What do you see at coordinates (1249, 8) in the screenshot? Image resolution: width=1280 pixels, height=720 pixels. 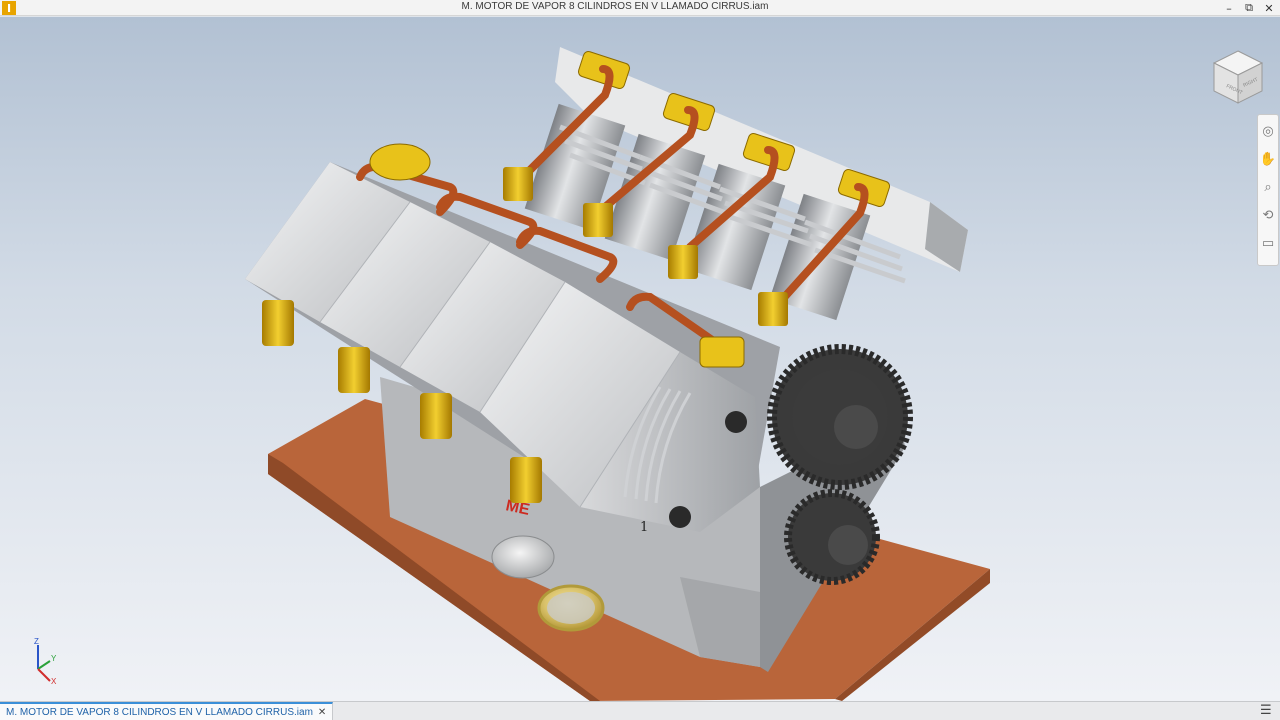 I see `restore-button: ⧉` at bounding box center [1249, 8].